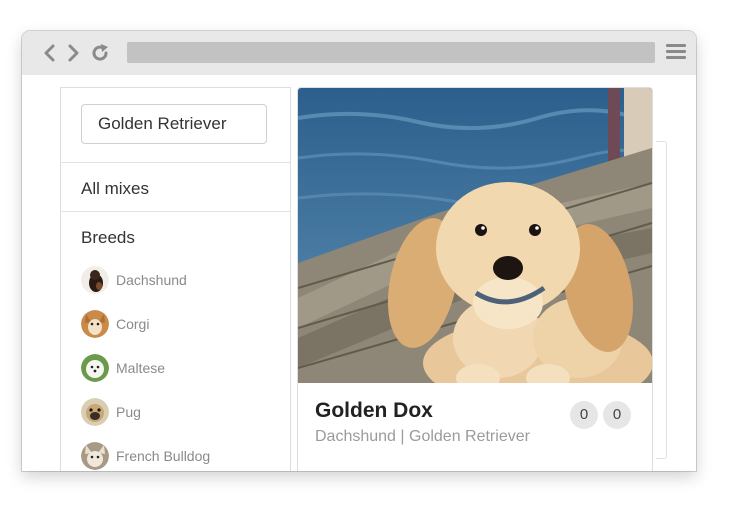 The image size is (729, 512). I want to click on sidebar-item-maltese: Maltese, so click(123, 368).